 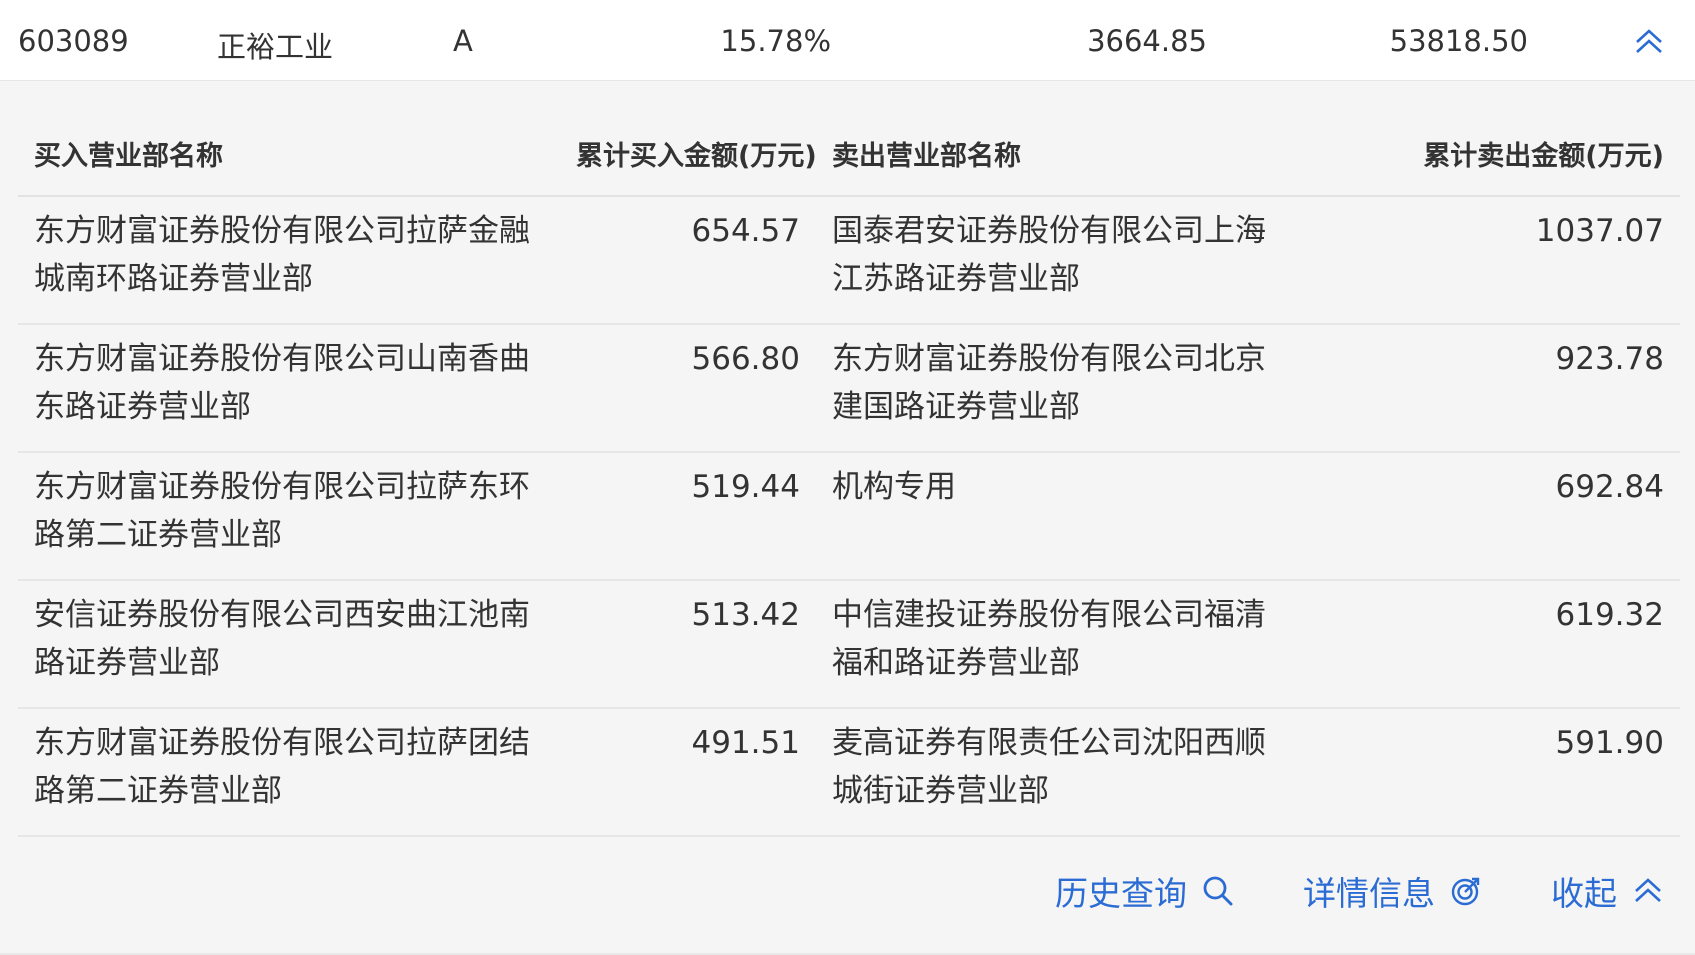 What do you see at coordinates (1056, 260) in the screenshot?
I see `sell-broker-name: 国泰君安证券股份有限公司上海江苏路证券营业部` at bounding box center [1056, 260].